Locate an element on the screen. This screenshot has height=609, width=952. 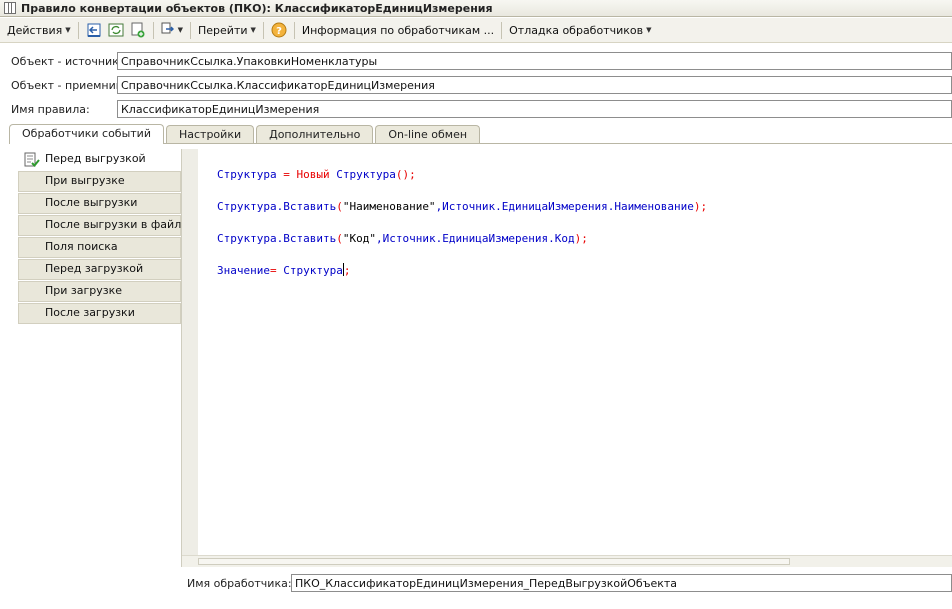
actions-menu-label: Действия is located at coordinates (35, 30).